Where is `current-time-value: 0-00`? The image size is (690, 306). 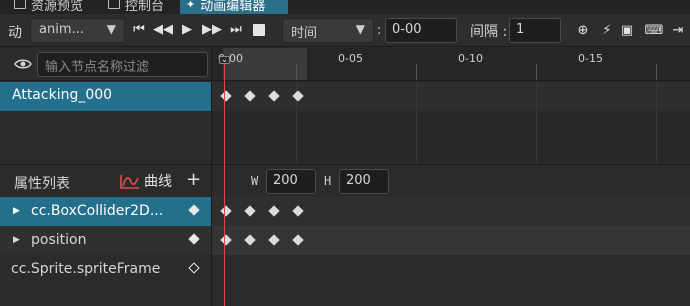
current-time-value: 0-00 is located at coordinates (407, 29).